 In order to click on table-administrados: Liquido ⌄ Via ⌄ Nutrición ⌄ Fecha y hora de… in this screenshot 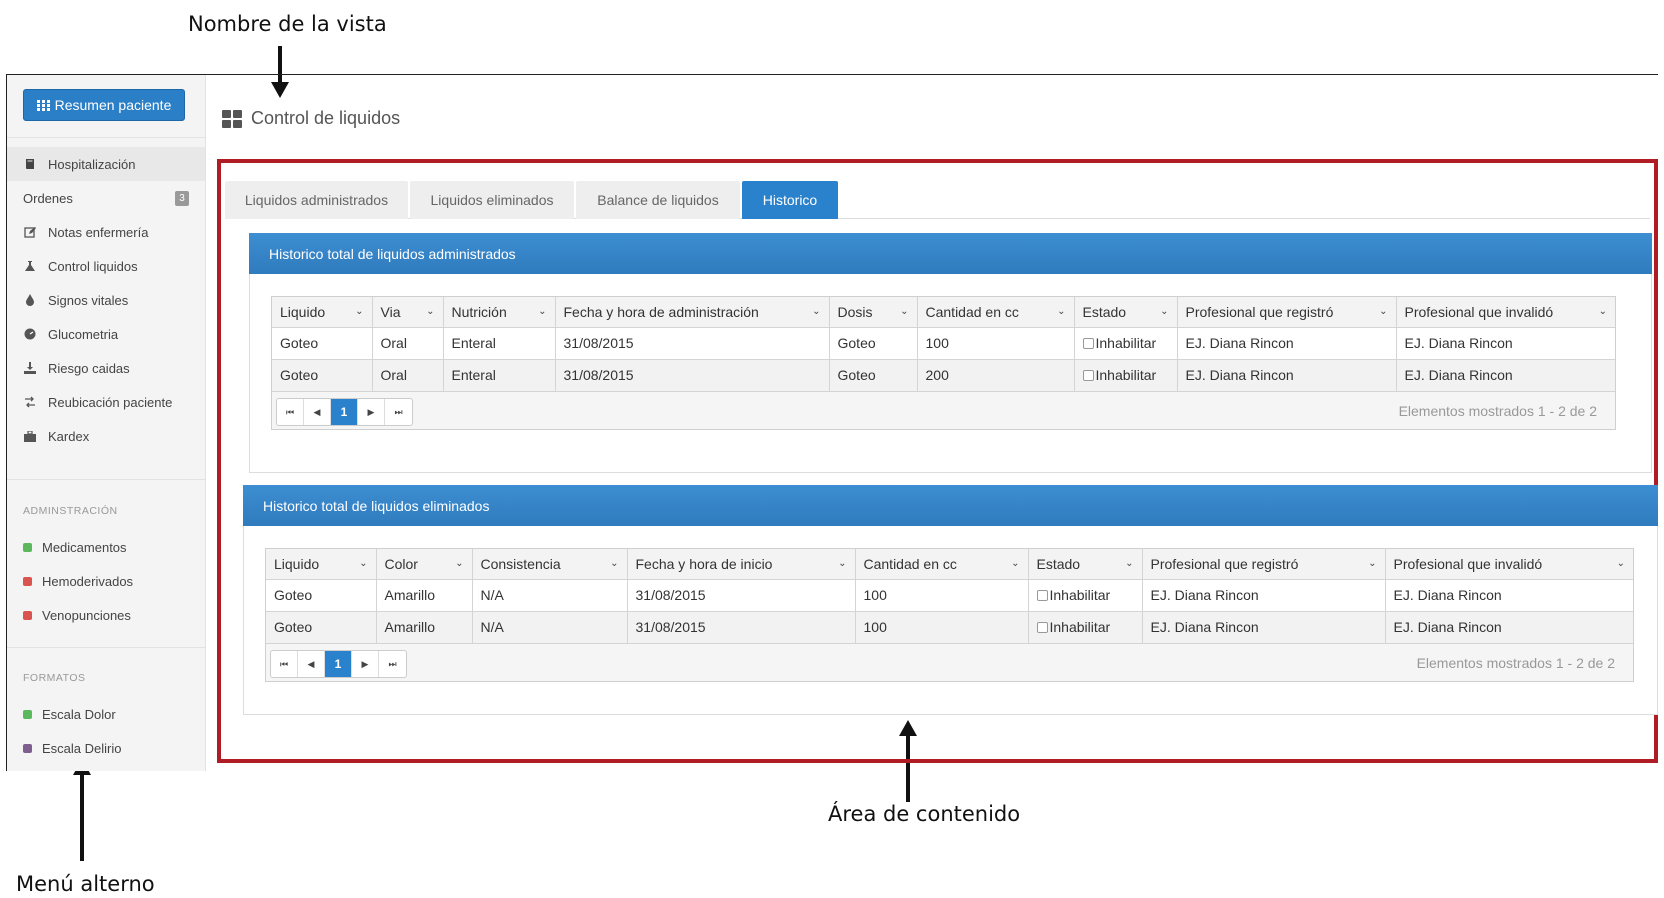, I will do `click(943, 344)`.